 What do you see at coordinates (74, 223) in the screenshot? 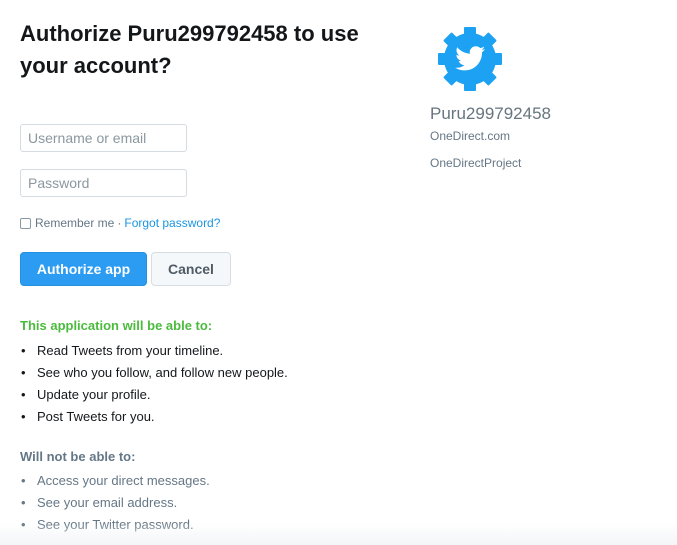
I see `remember-me-label: Remember me` at bounding box center [74, 223].